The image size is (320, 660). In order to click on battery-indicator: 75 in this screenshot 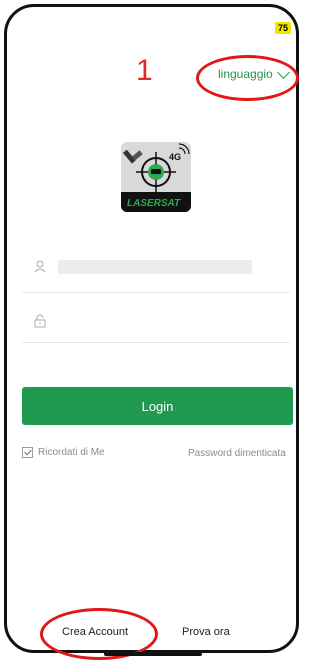, I will do `click(282, 28)`.